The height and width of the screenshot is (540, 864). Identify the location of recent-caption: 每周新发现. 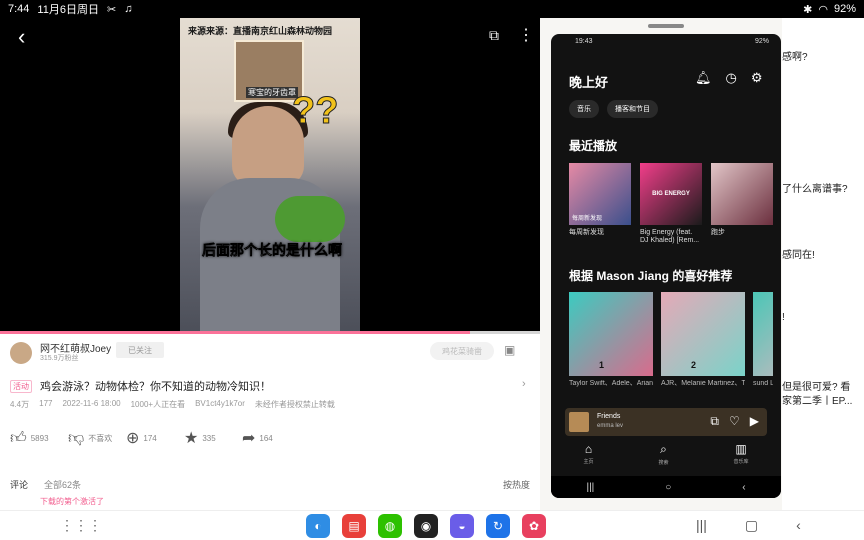
(586, 232).